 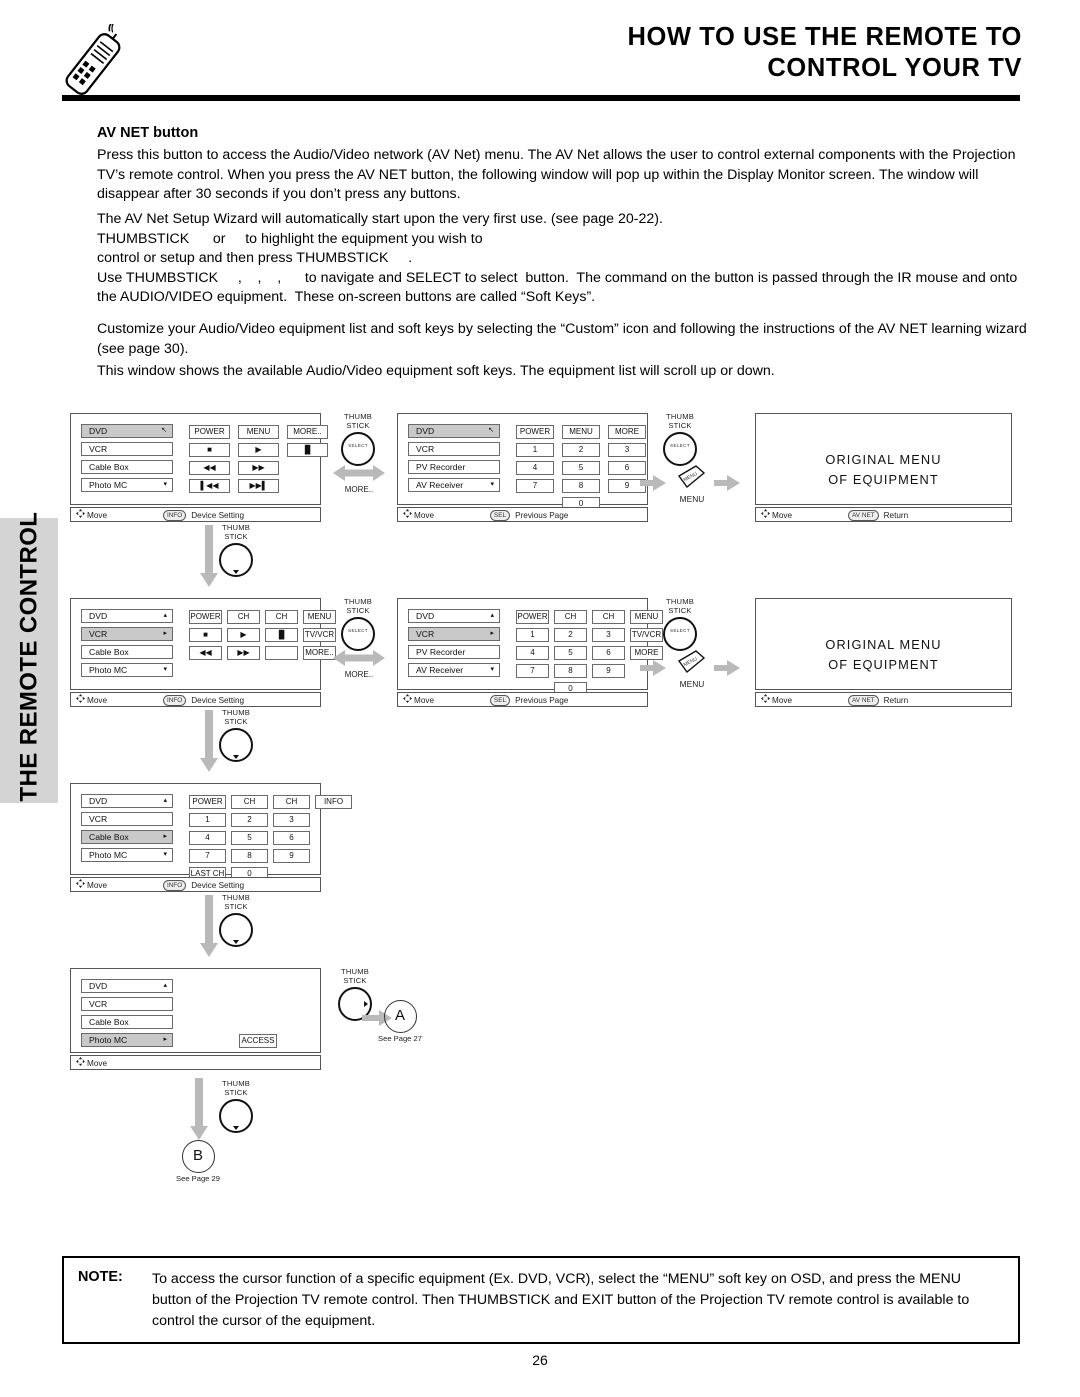 I want to click on device-item-photo-mc: Photo MC ▸, so click(x=127, y=1040).